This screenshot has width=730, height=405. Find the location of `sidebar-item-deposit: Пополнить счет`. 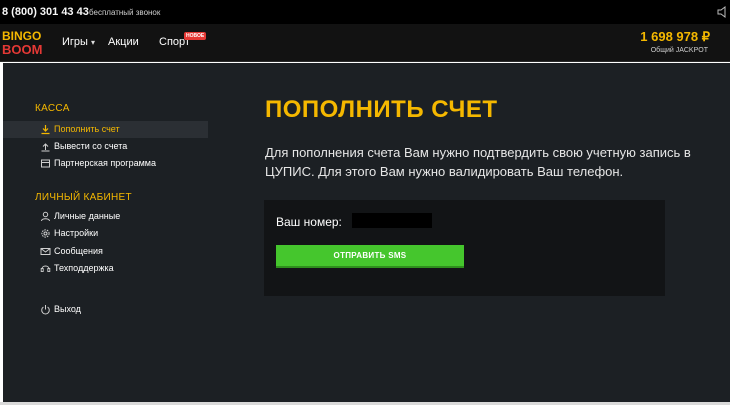

sidebar-item-deposit: Пополнить счет is located at coordinates (105, 129).